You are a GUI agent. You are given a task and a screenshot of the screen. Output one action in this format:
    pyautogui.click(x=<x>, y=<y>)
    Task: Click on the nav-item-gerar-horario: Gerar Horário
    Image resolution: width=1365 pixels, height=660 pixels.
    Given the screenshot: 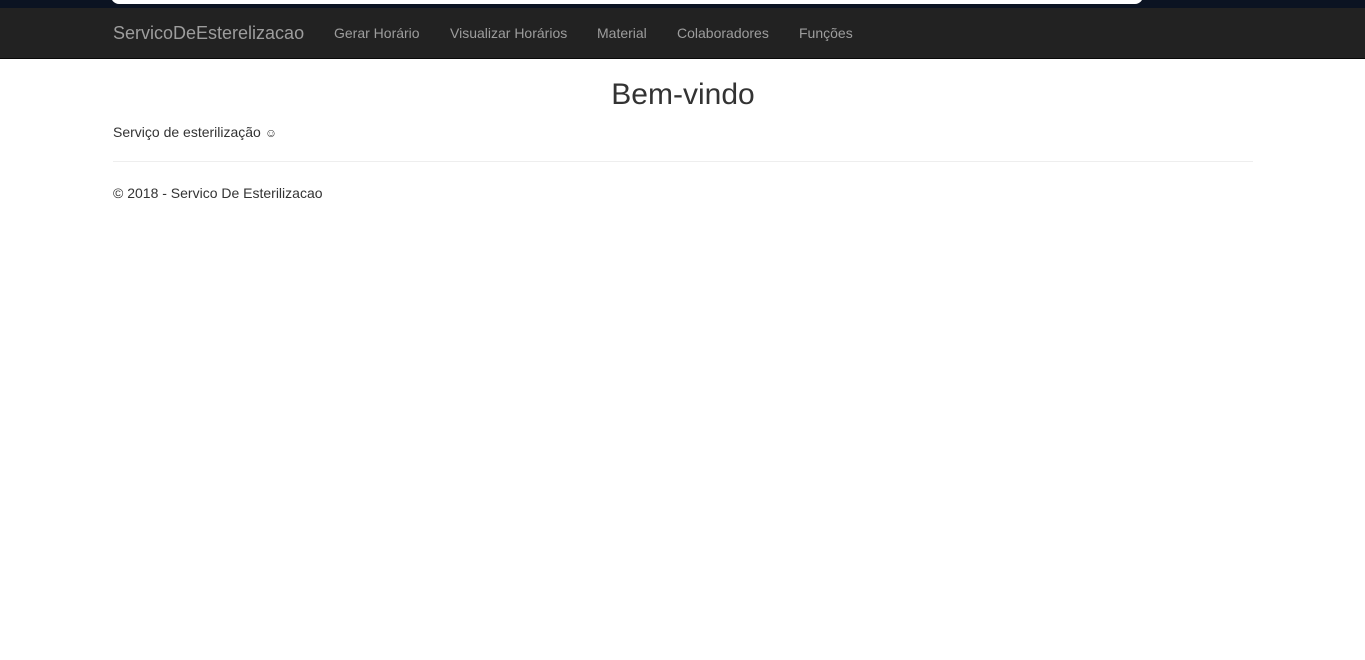 What is the action you would take?
    pyautogui.click(x=377, y=33)
    